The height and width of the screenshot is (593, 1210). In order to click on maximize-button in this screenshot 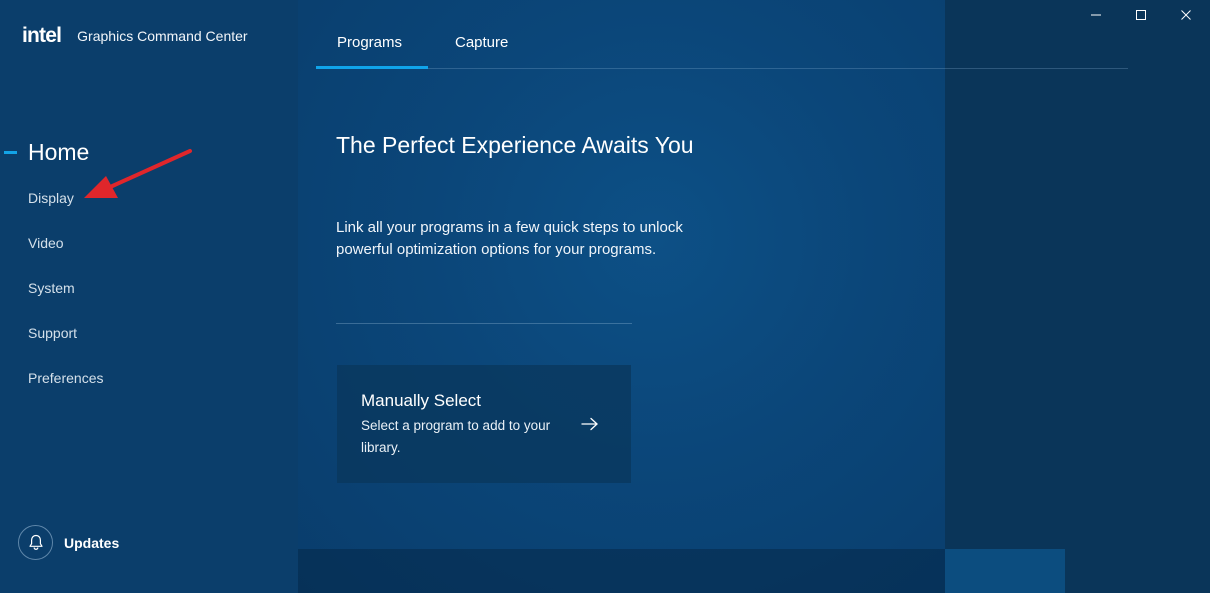, I will do `click(1141, 15)`.